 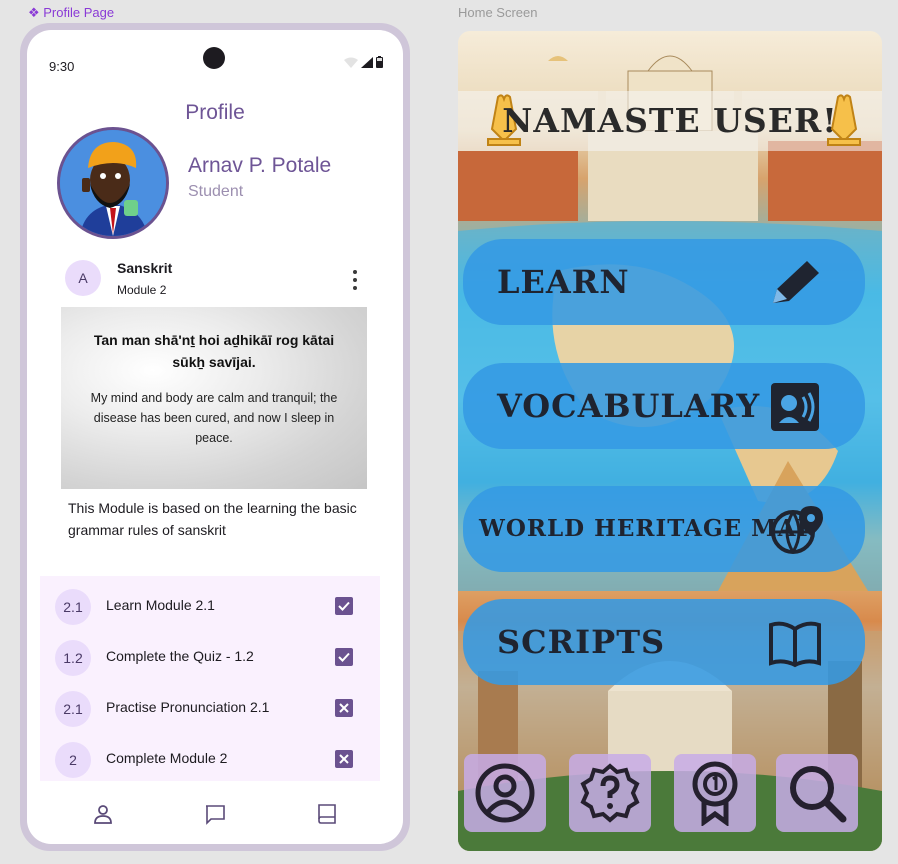 What do you see at coordinates (379, 62) in the screenshot?
I see `battery-icon` at bounding box center [379, 62].